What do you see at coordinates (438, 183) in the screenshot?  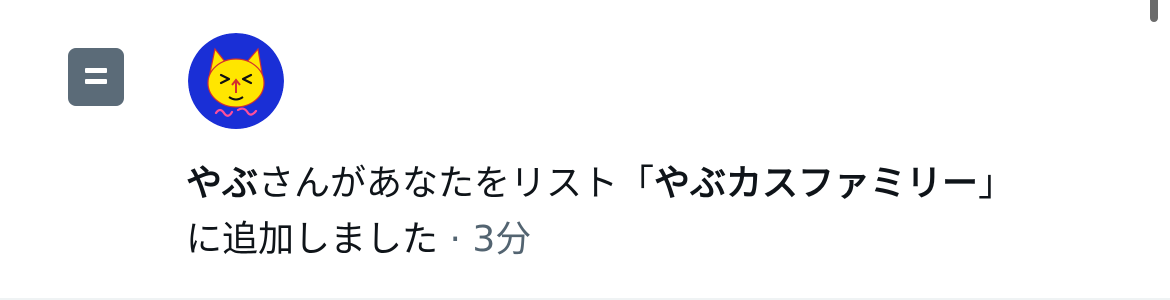 I see `message-text: さんがあなたをリスト` at bounding box center [438, 183].